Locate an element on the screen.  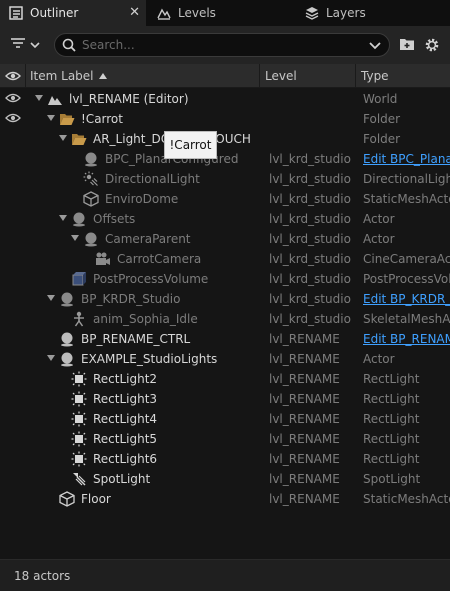
row-label: SpotLight is located at coordinates (122, 479).